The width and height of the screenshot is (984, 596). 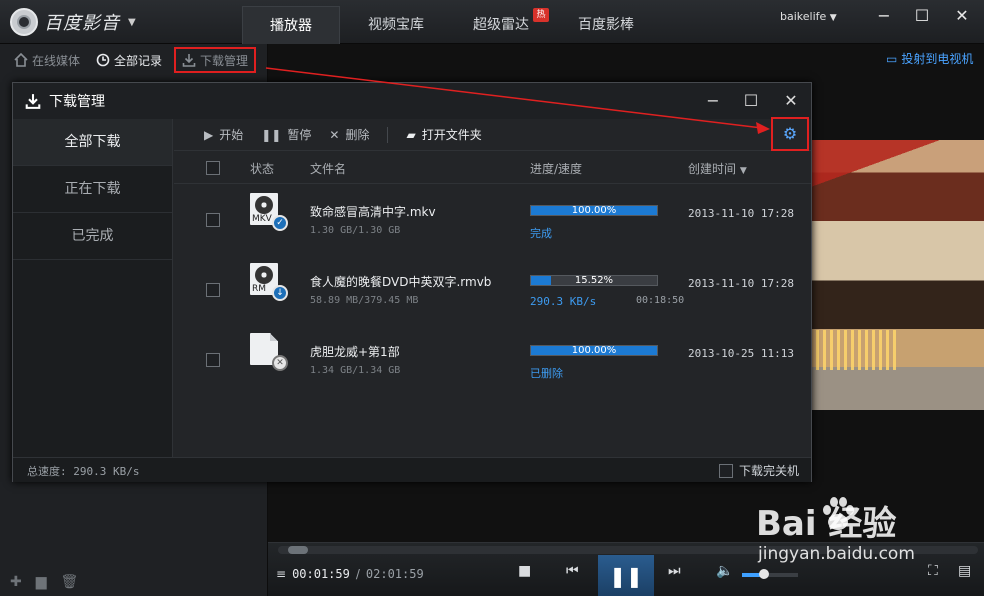 What do you see at coordinates (70, 582) in the screenshot?
I see `trash-icon: 🗑` at bounding box center [70, 582].